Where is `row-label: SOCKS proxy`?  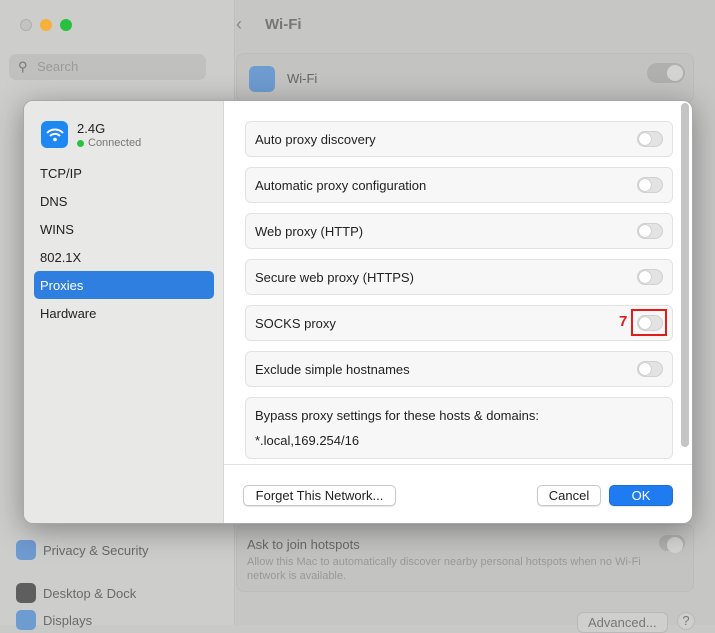
row-label: SOCKS proxy is located at coordinates (295, 323).